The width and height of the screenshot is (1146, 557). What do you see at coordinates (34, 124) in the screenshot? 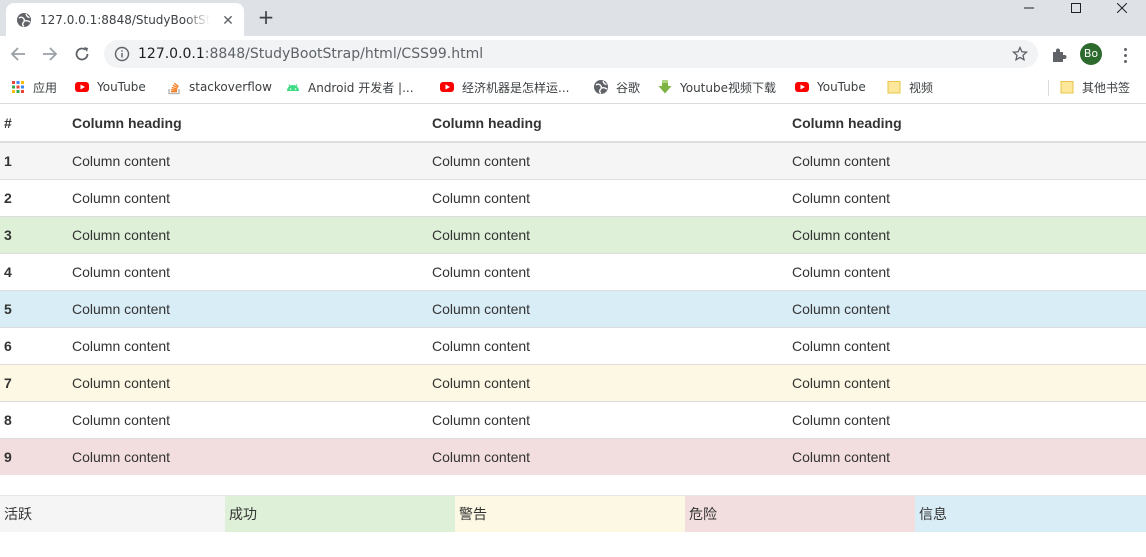
I see `header-number: #` at bounding box center [34, 124].